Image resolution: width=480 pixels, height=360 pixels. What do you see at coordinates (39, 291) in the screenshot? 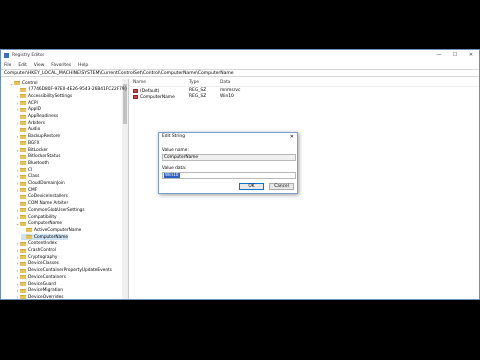
I see `tree-item: › DeviceMigration` at bounding box center [39, 291].